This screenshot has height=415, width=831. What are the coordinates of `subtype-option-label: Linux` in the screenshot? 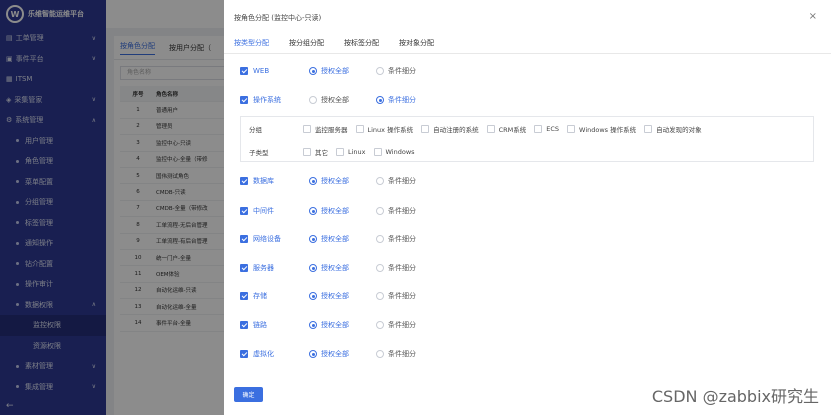 It's located at (357, 152).